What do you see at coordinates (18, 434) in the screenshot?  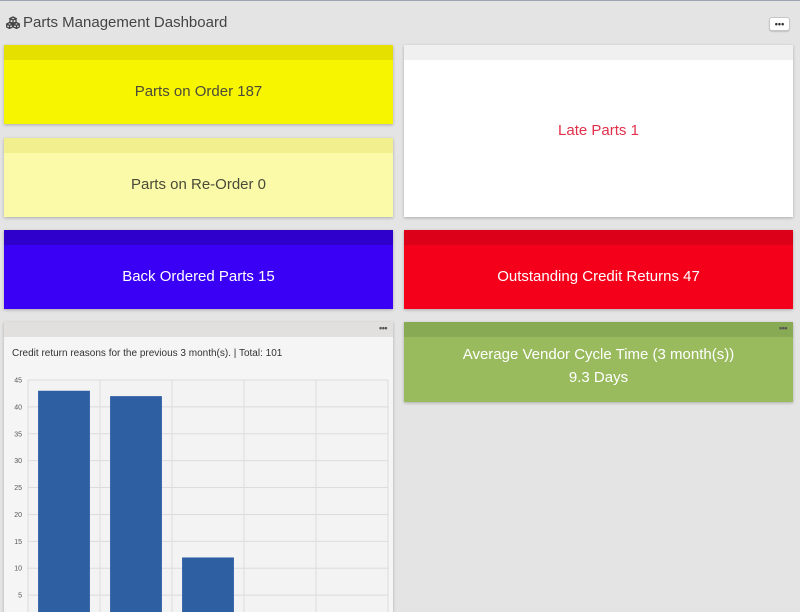 I see `y-tick-label: 35` at bounding box center [18, 434].